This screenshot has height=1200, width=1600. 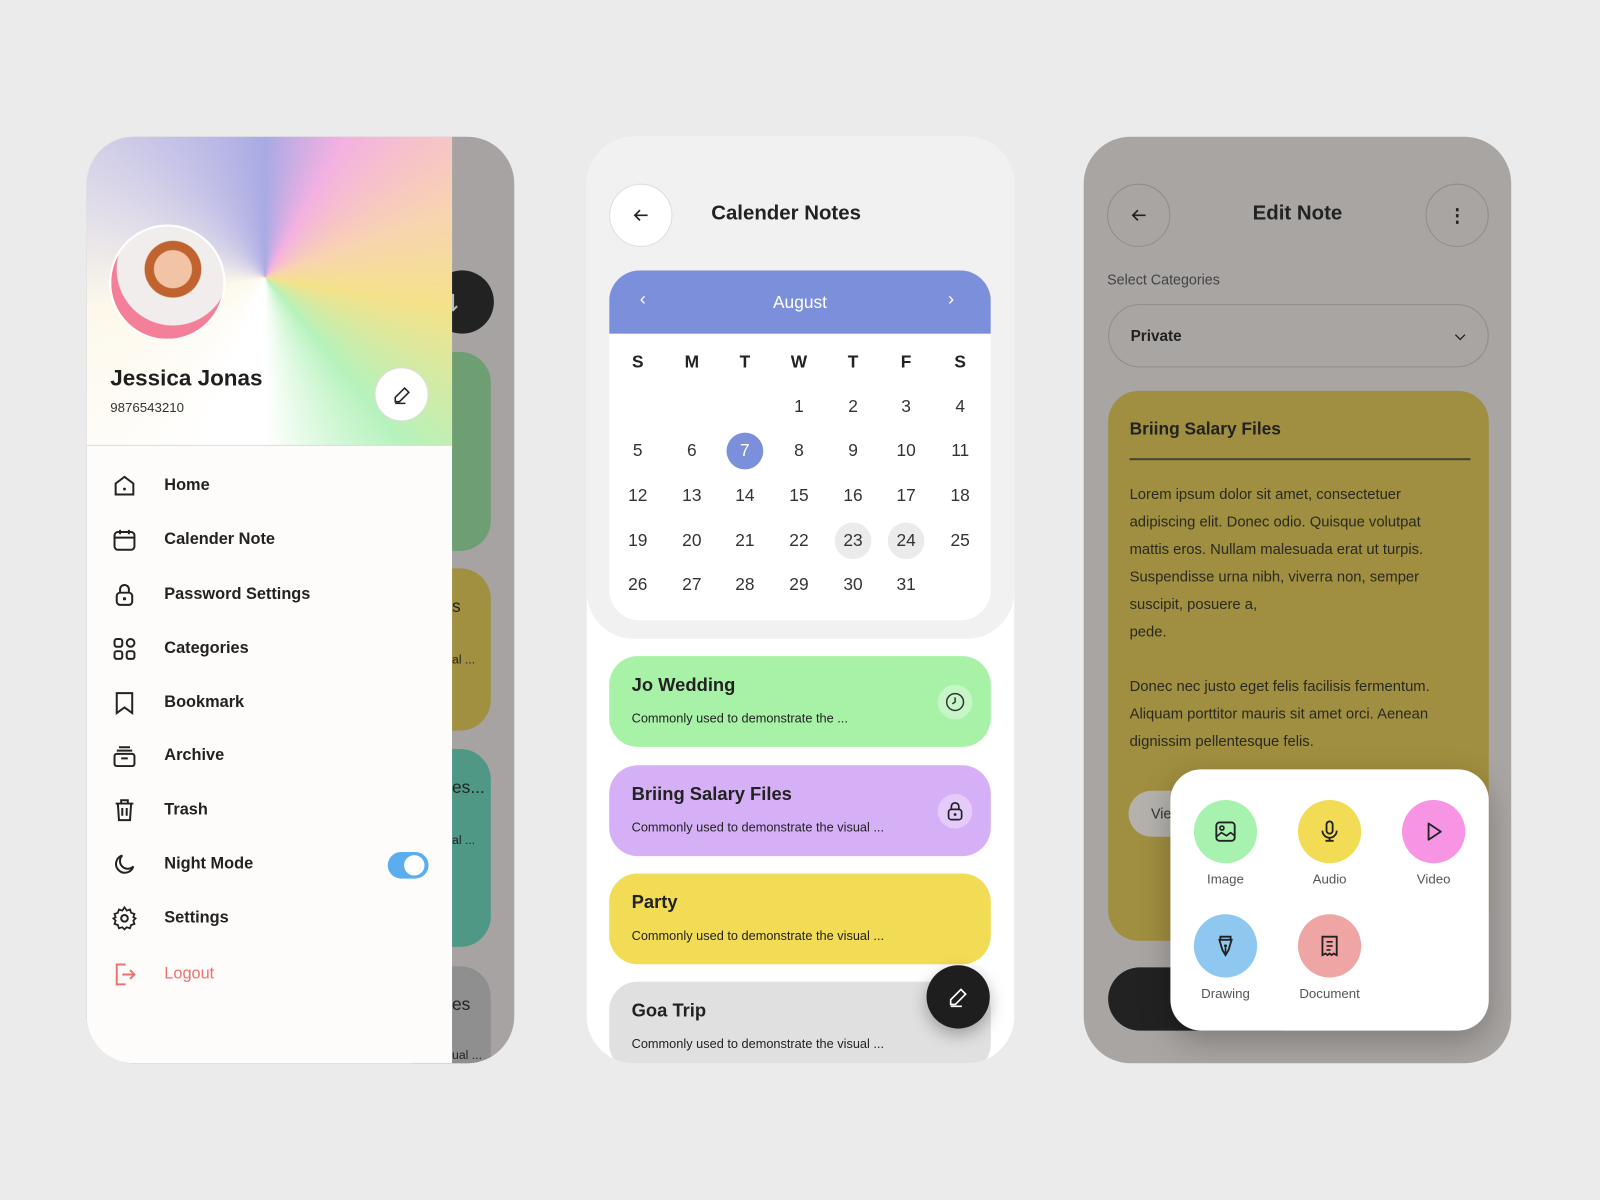 I want to click on arrow-left-icon, so click(x=640, y=215).